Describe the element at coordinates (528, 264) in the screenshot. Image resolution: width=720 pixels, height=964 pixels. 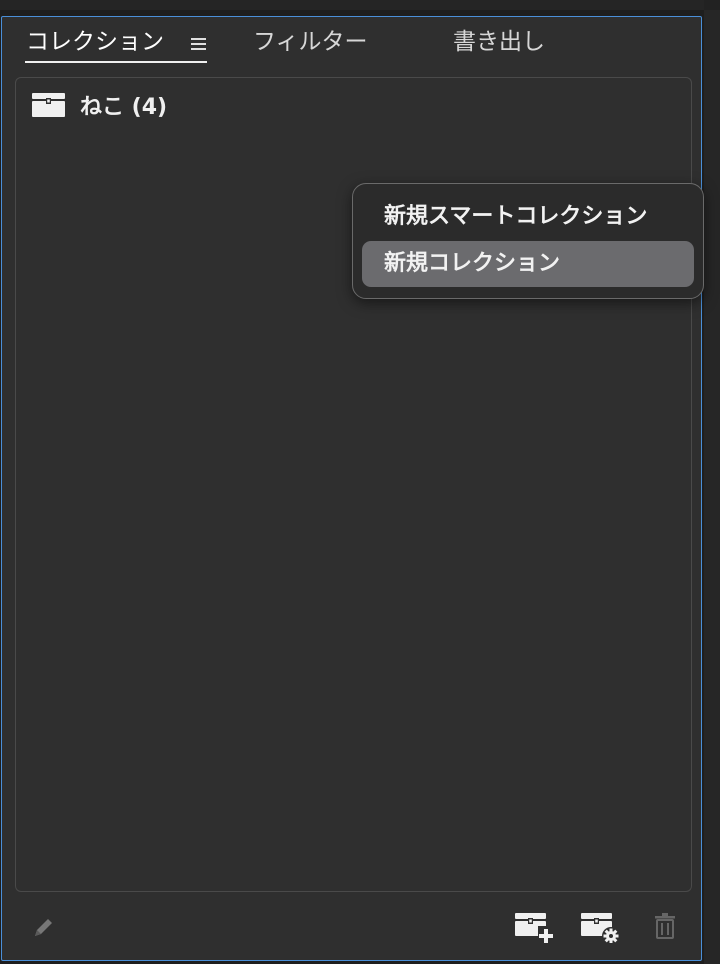
I see `menu-item-new-collection: 新規コレクション` at that location.